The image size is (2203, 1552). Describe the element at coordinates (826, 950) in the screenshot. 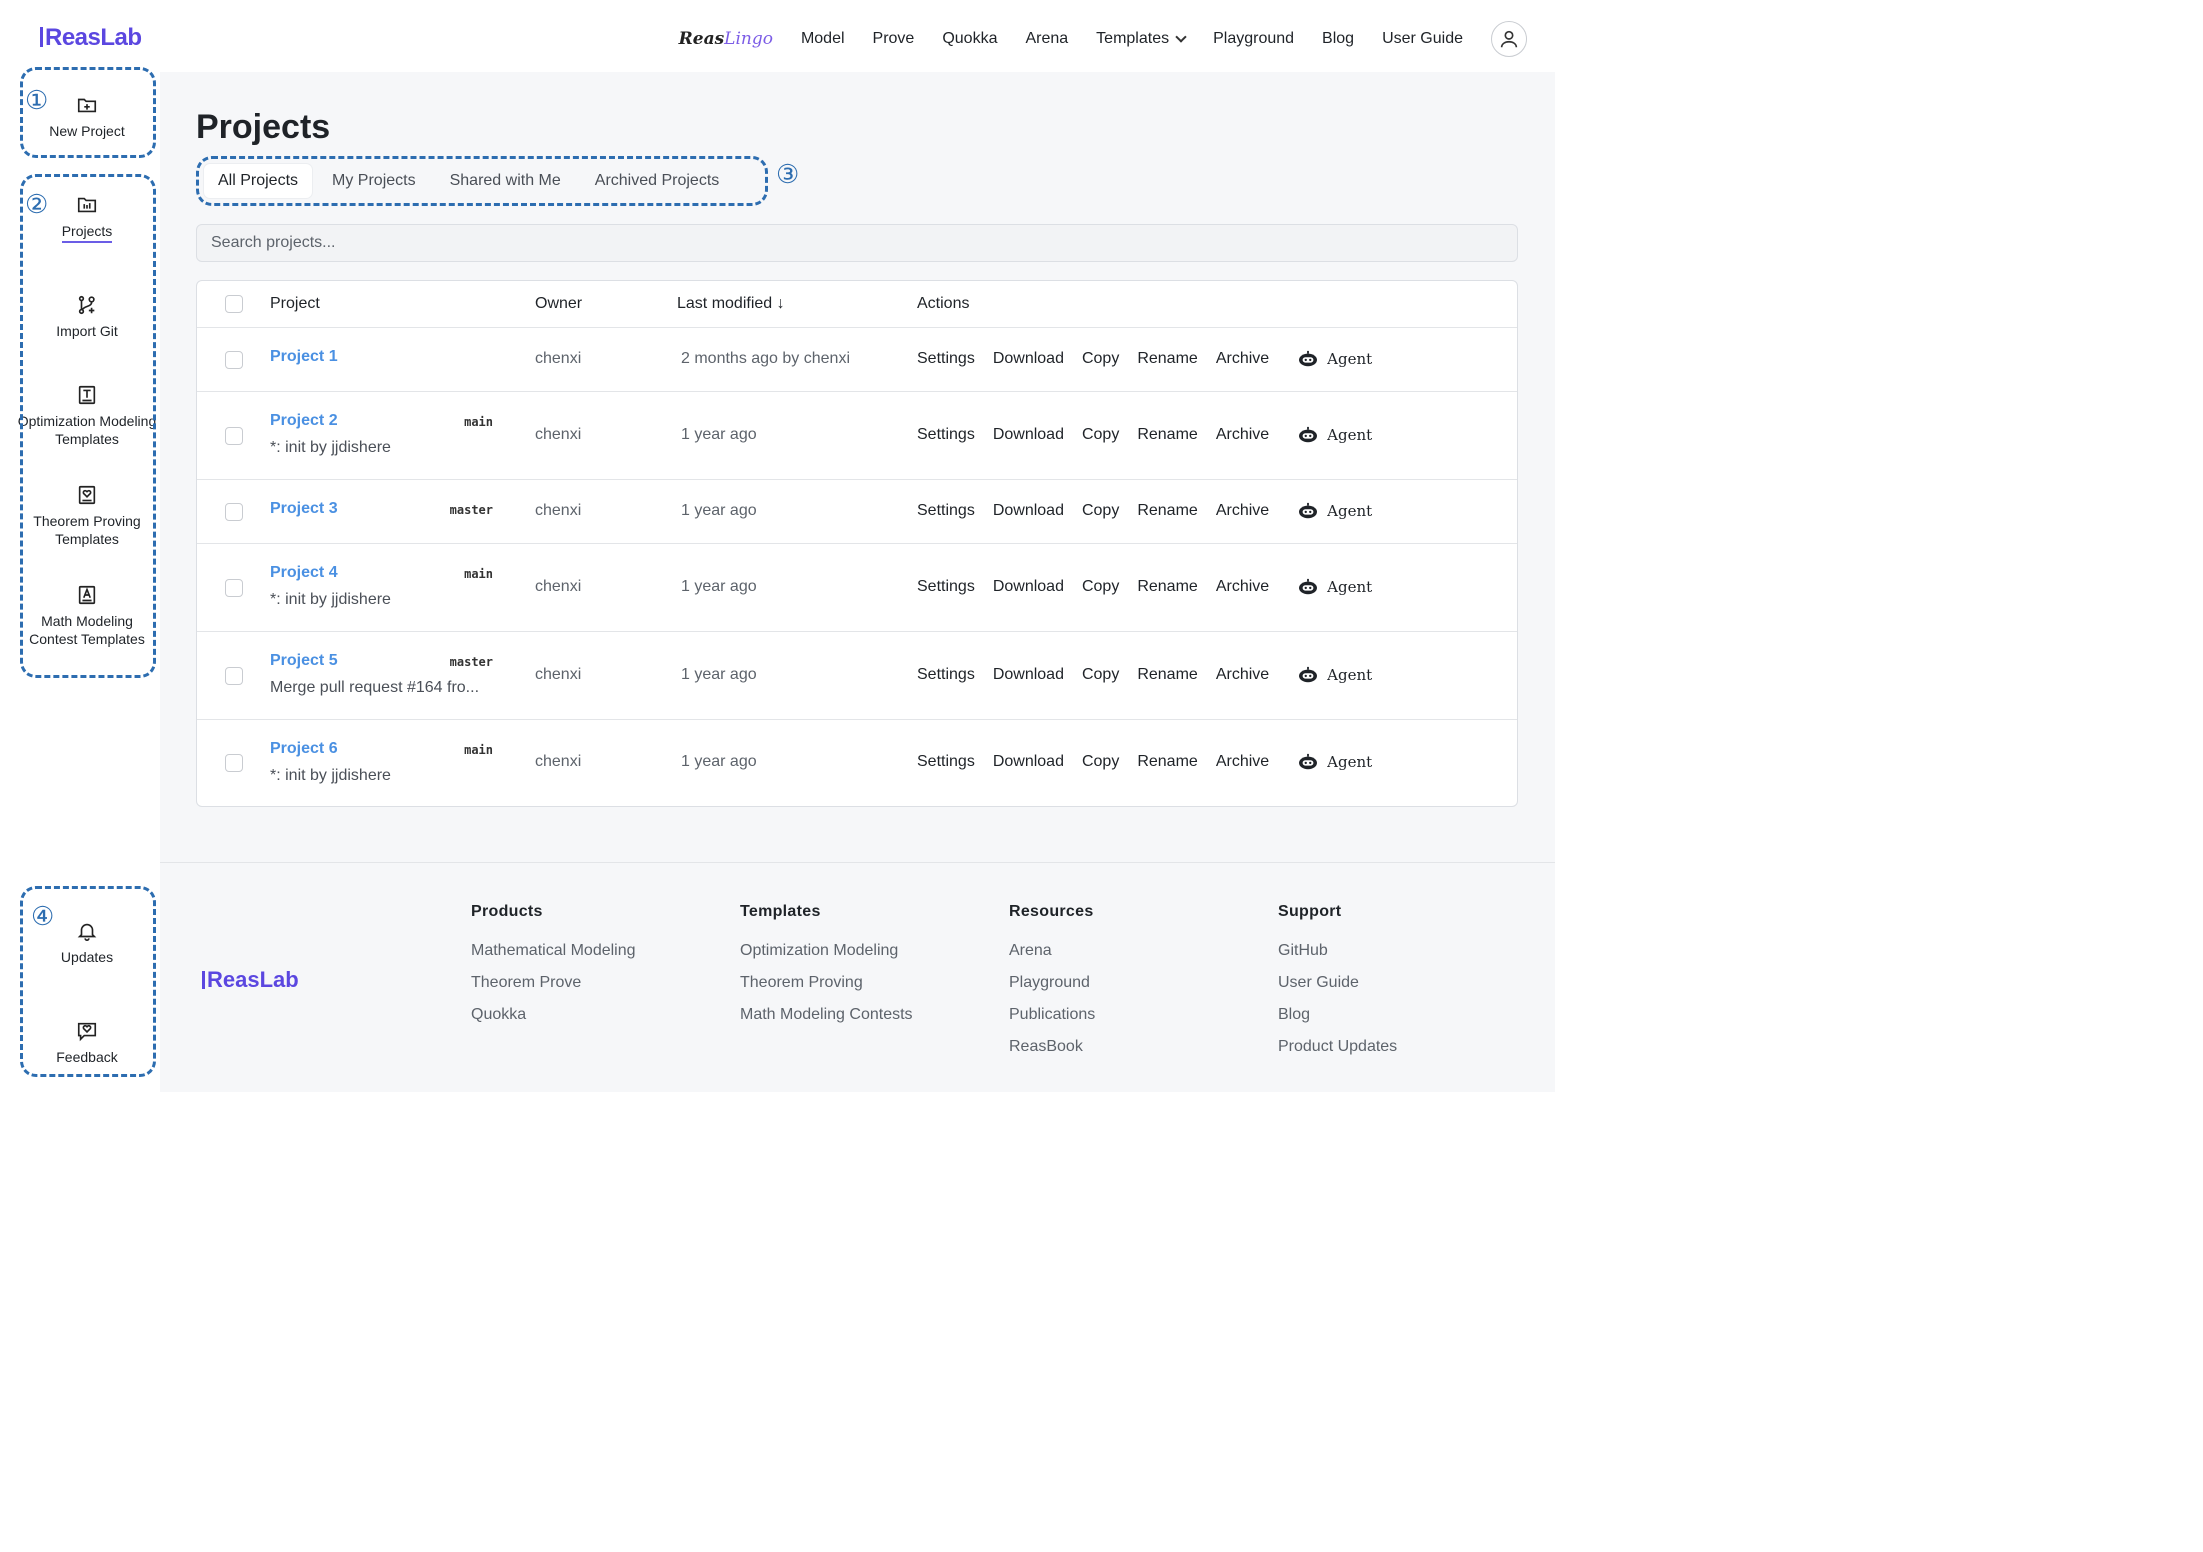

I see `footer-link: Optimization Modeling` at that location.